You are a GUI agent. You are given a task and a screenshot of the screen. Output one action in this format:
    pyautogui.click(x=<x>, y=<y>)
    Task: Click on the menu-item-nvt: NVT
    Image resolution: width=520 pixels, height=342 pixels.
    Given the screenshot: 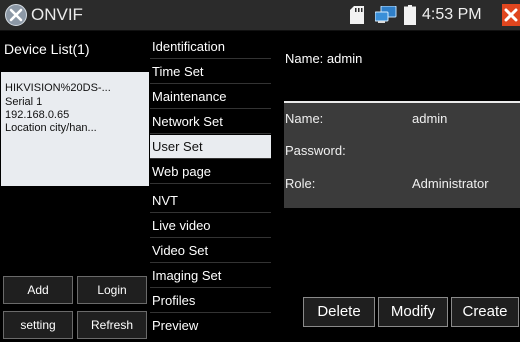 What is the action you would take?
    pyautogui.click(x=210, y=201)
    